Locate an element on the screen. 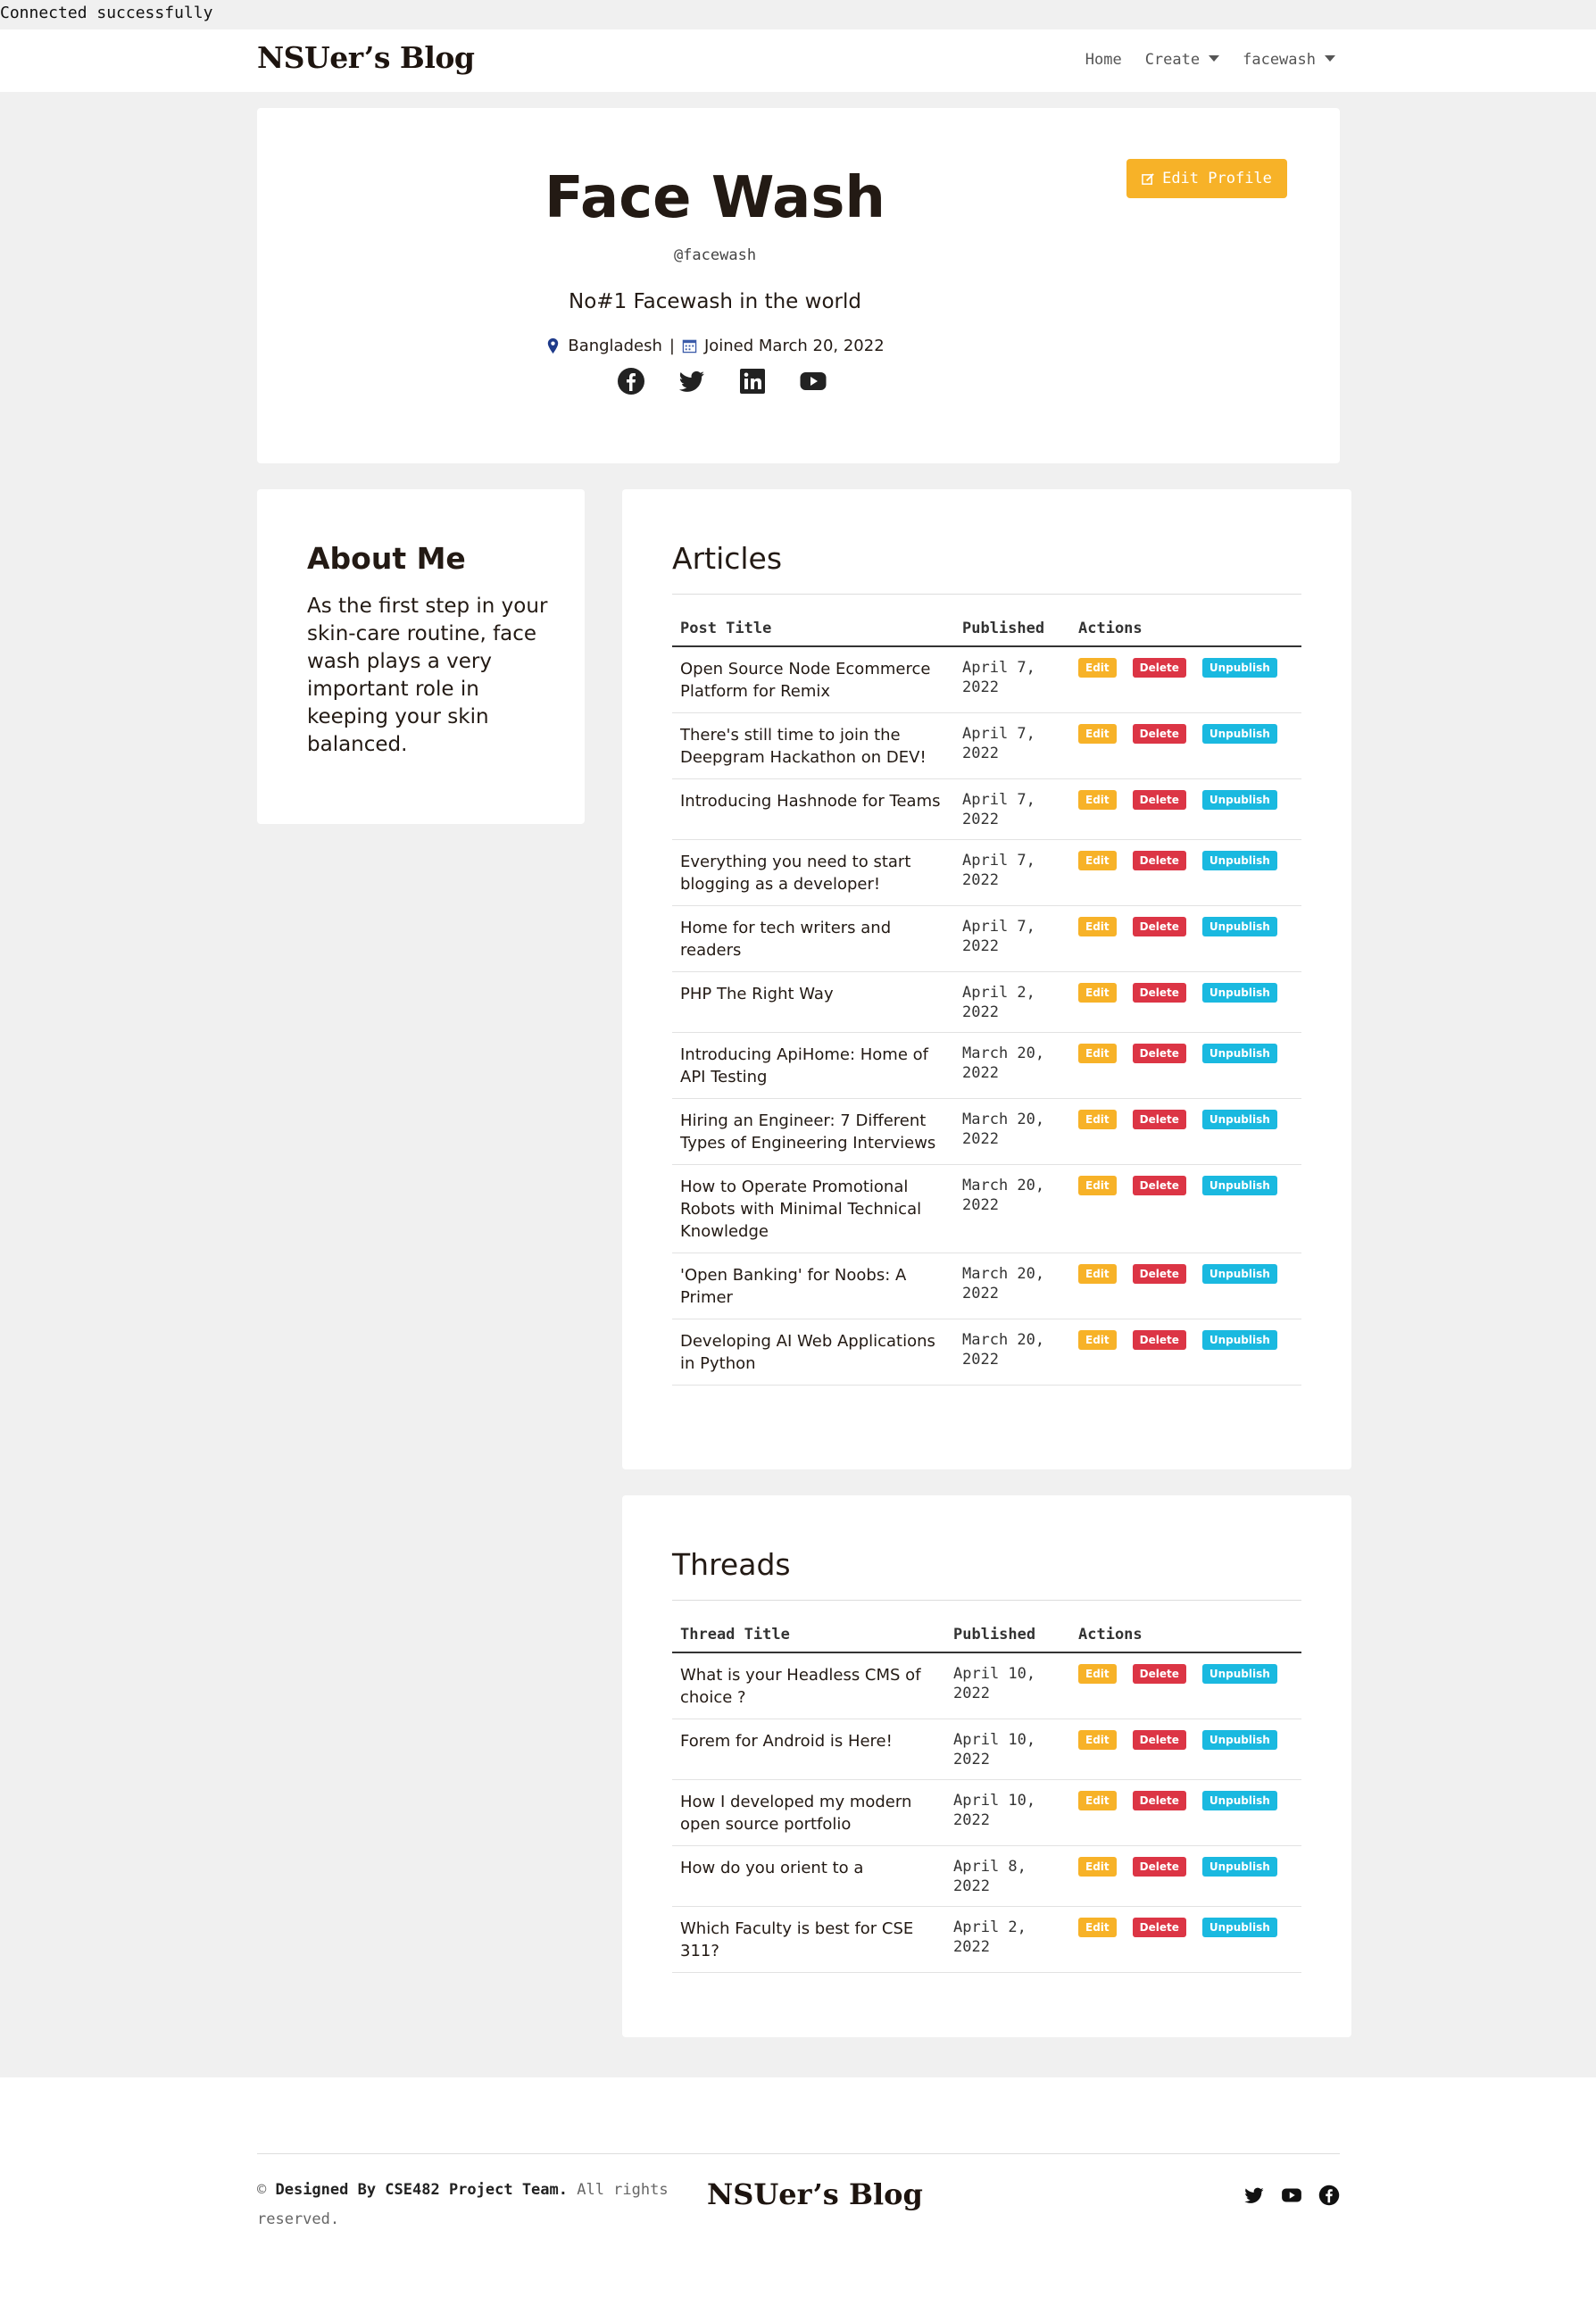 Image resolution: width=1596 pixels, height=2322 pixels. copyright-credit: Designed By CSE482 Project Team. is located at coordinates (421, 2190).